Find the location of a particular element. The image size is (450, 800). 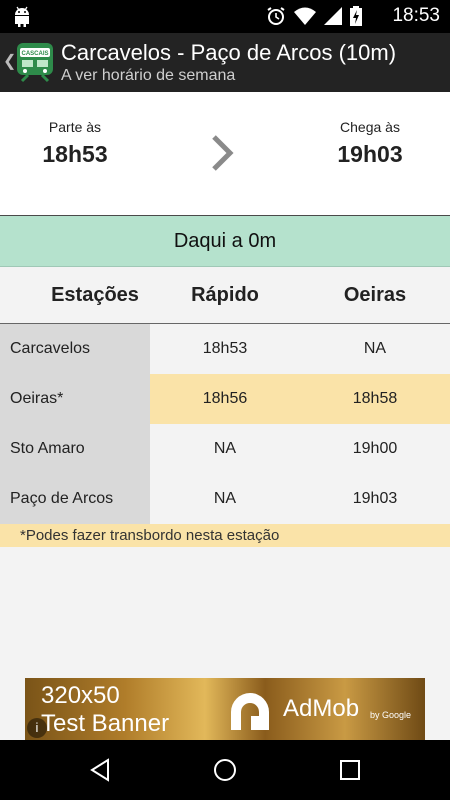

android-icon is located at coordinates (22, 16).